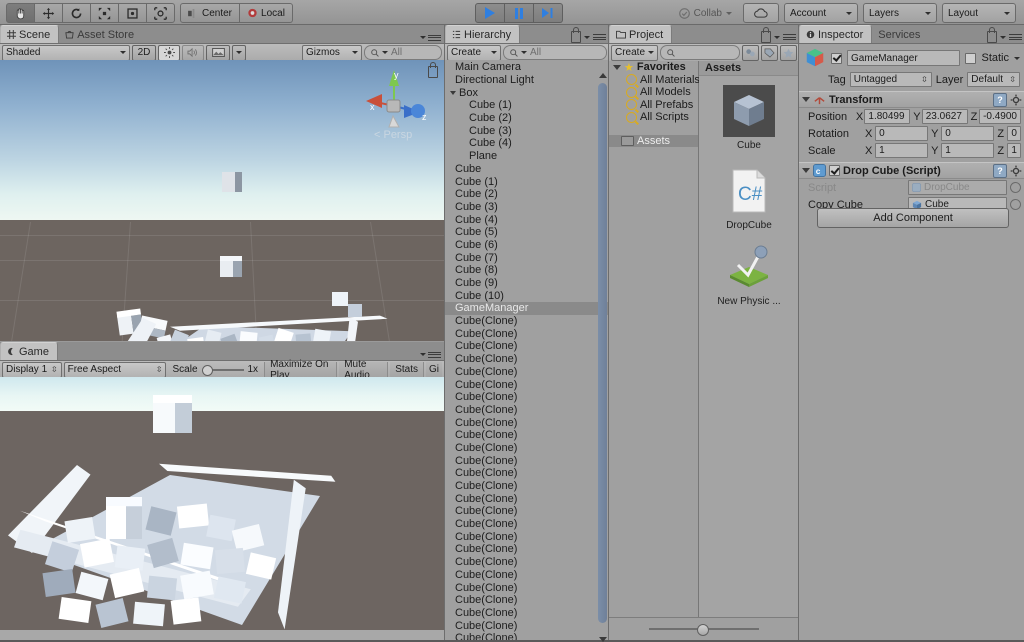  Describe the element at coordinates (161, 13) in the screenshot. I see `transform-tool-button` at that location.